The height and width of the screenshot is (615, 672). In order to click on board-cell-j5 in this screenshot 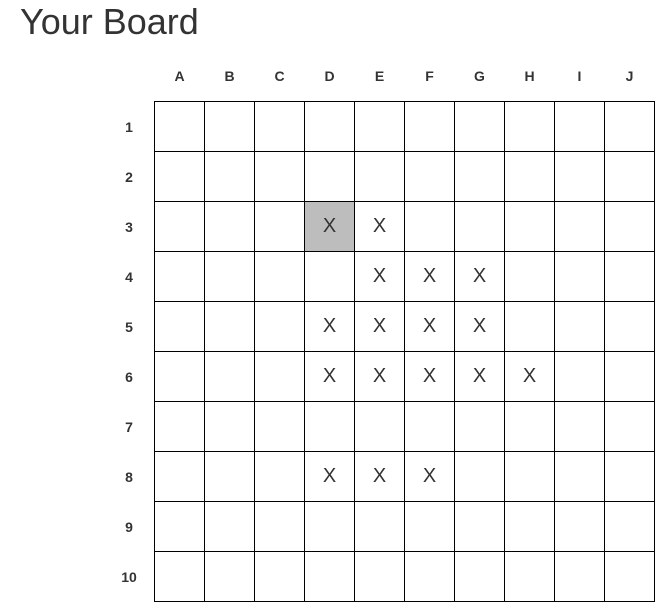, I will do `click(629, 326)`.